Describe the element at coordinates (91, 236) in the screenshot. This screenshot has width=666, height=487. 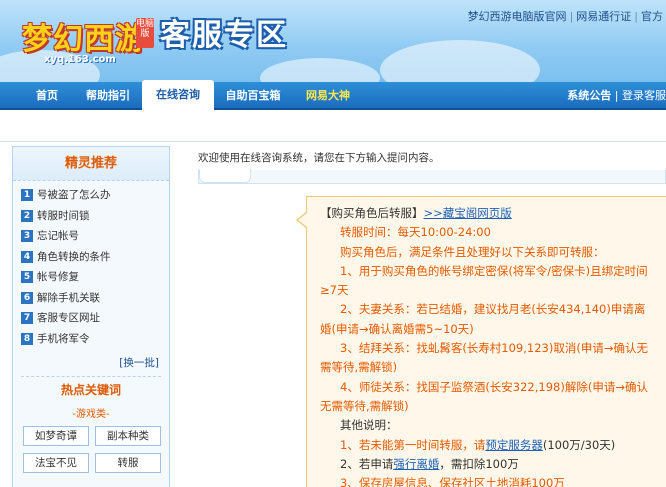
I see `recommend-item: 3 忘记帐号` at that location.